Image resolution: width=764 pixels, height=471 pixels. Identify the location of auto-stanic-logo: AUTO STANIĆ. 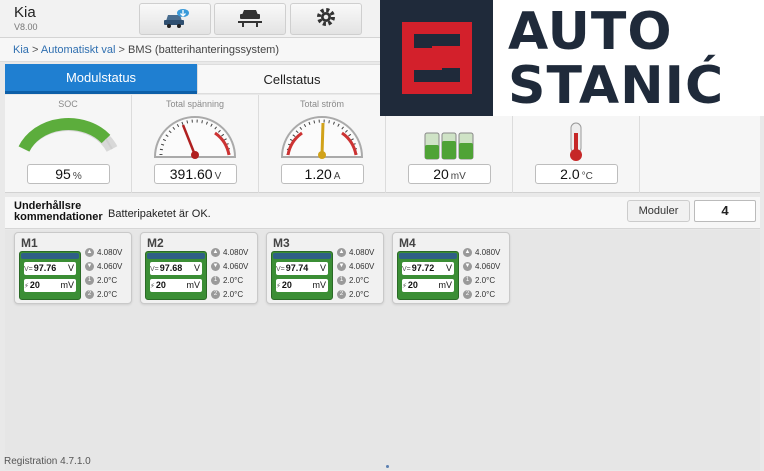
(572, 58).